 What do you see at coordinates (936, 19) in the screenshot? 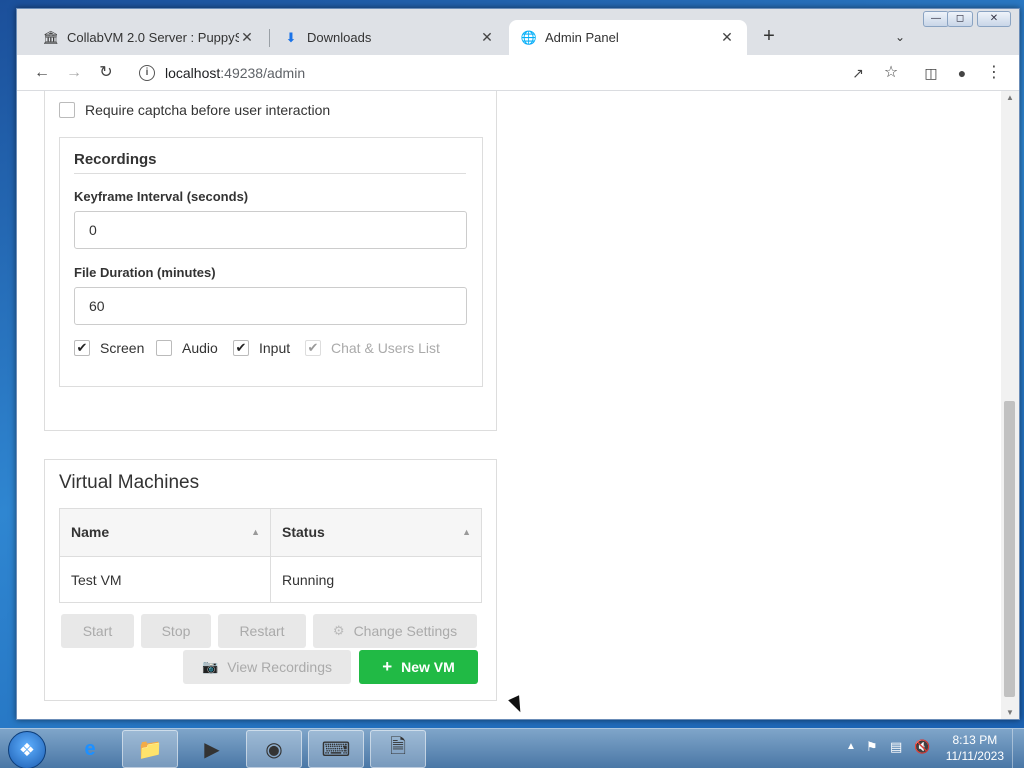
I see `minimize-button: —` at bounding box center [936, 19].